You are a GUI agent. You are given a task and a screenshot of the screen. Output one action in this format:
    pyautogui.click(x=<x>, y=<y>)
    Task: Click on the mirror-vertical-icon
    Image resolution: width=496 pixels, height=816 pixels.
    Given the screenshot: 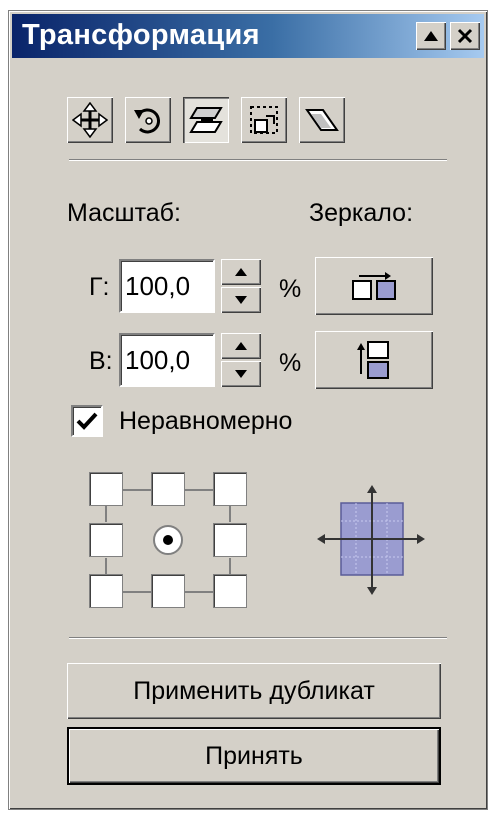 What is the action you would take?
    pyautogui.click(x=373, y=360)
    